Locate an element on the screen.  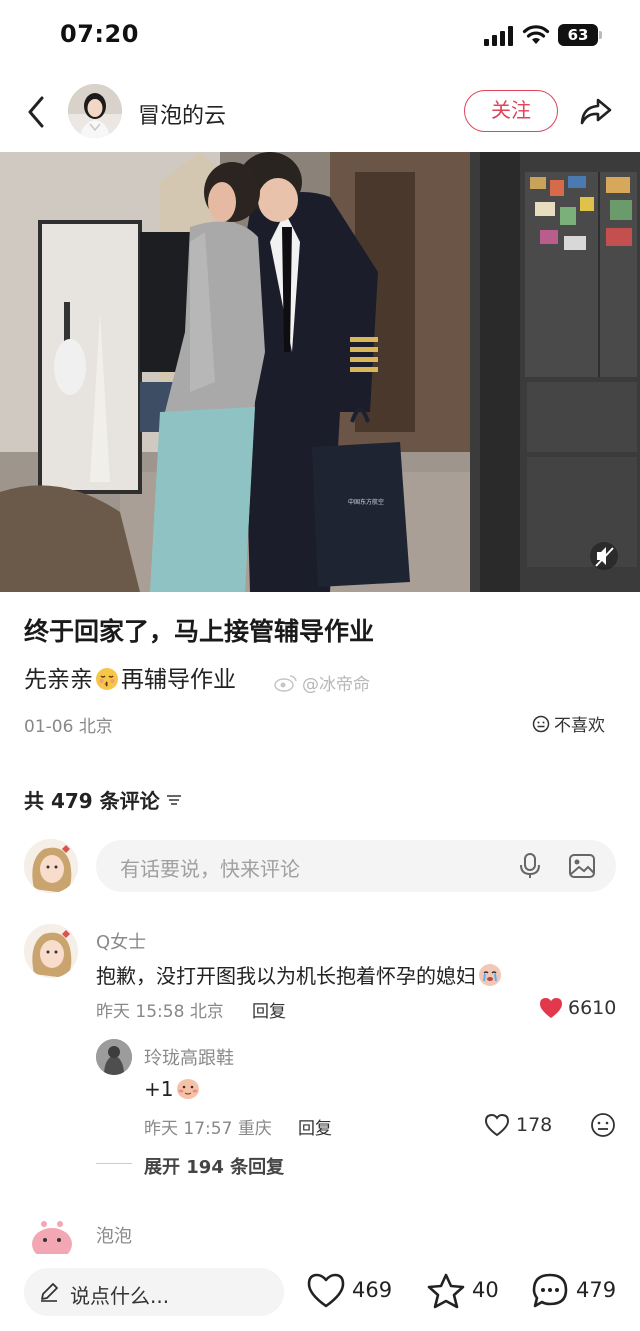
reply-text: +1 is located at coordinates (172, 1088).